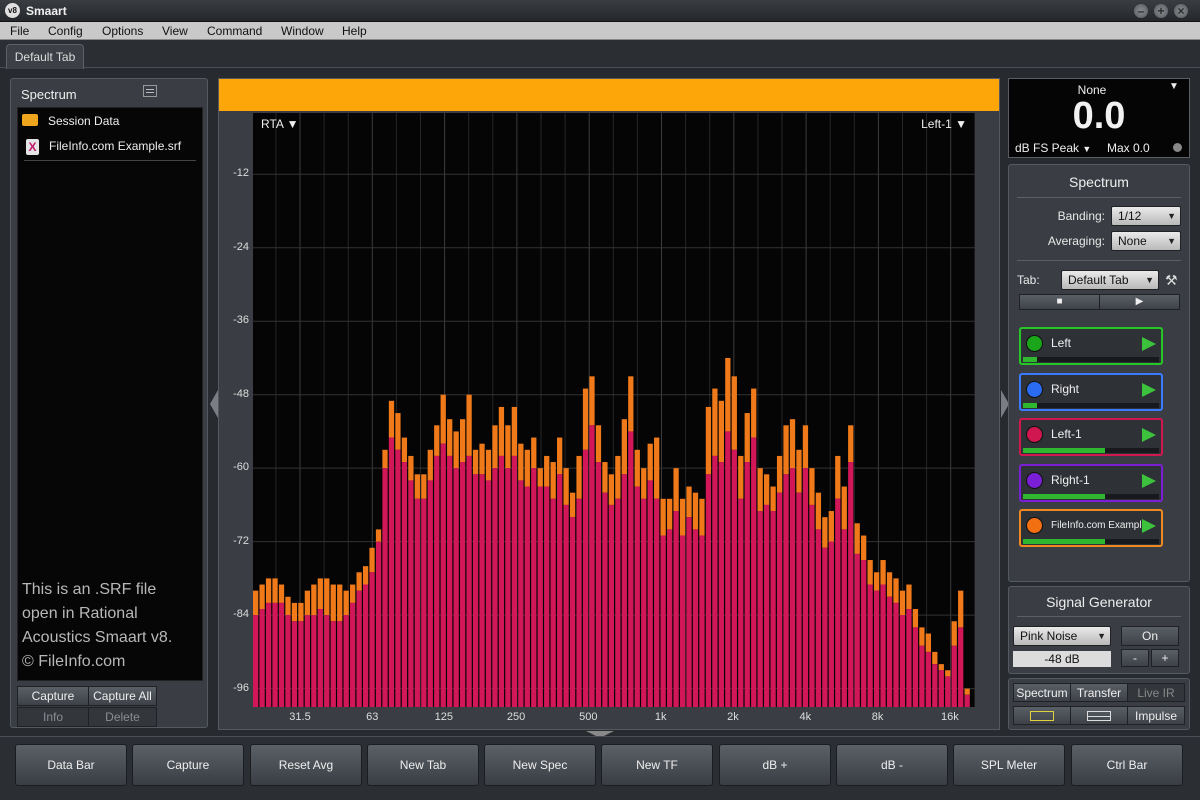 This screenshot has width=1200, height=800. Describe the element at coordinates (1161, 11) in the screenshot. I see `maximize-button: +` at that location.